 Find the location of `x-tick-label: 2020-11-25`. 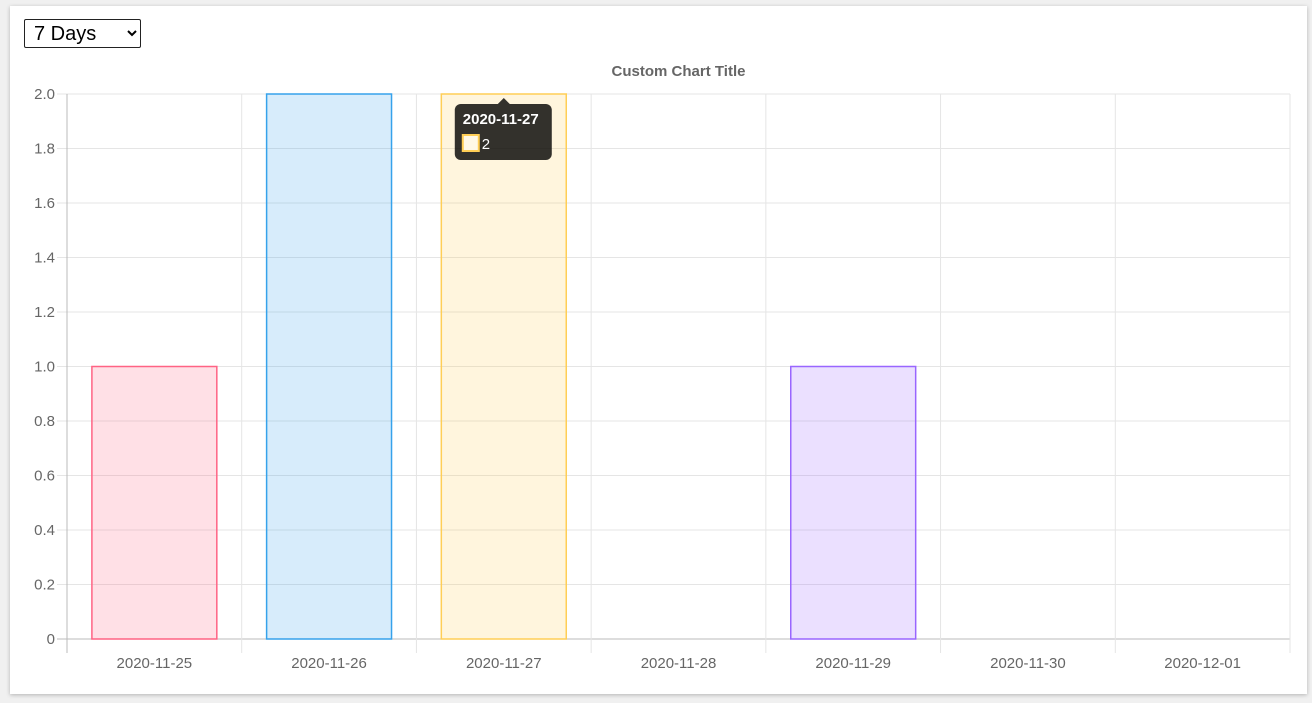

x-tick-label: 2020-11-25 is located at coordinates (155, 663).